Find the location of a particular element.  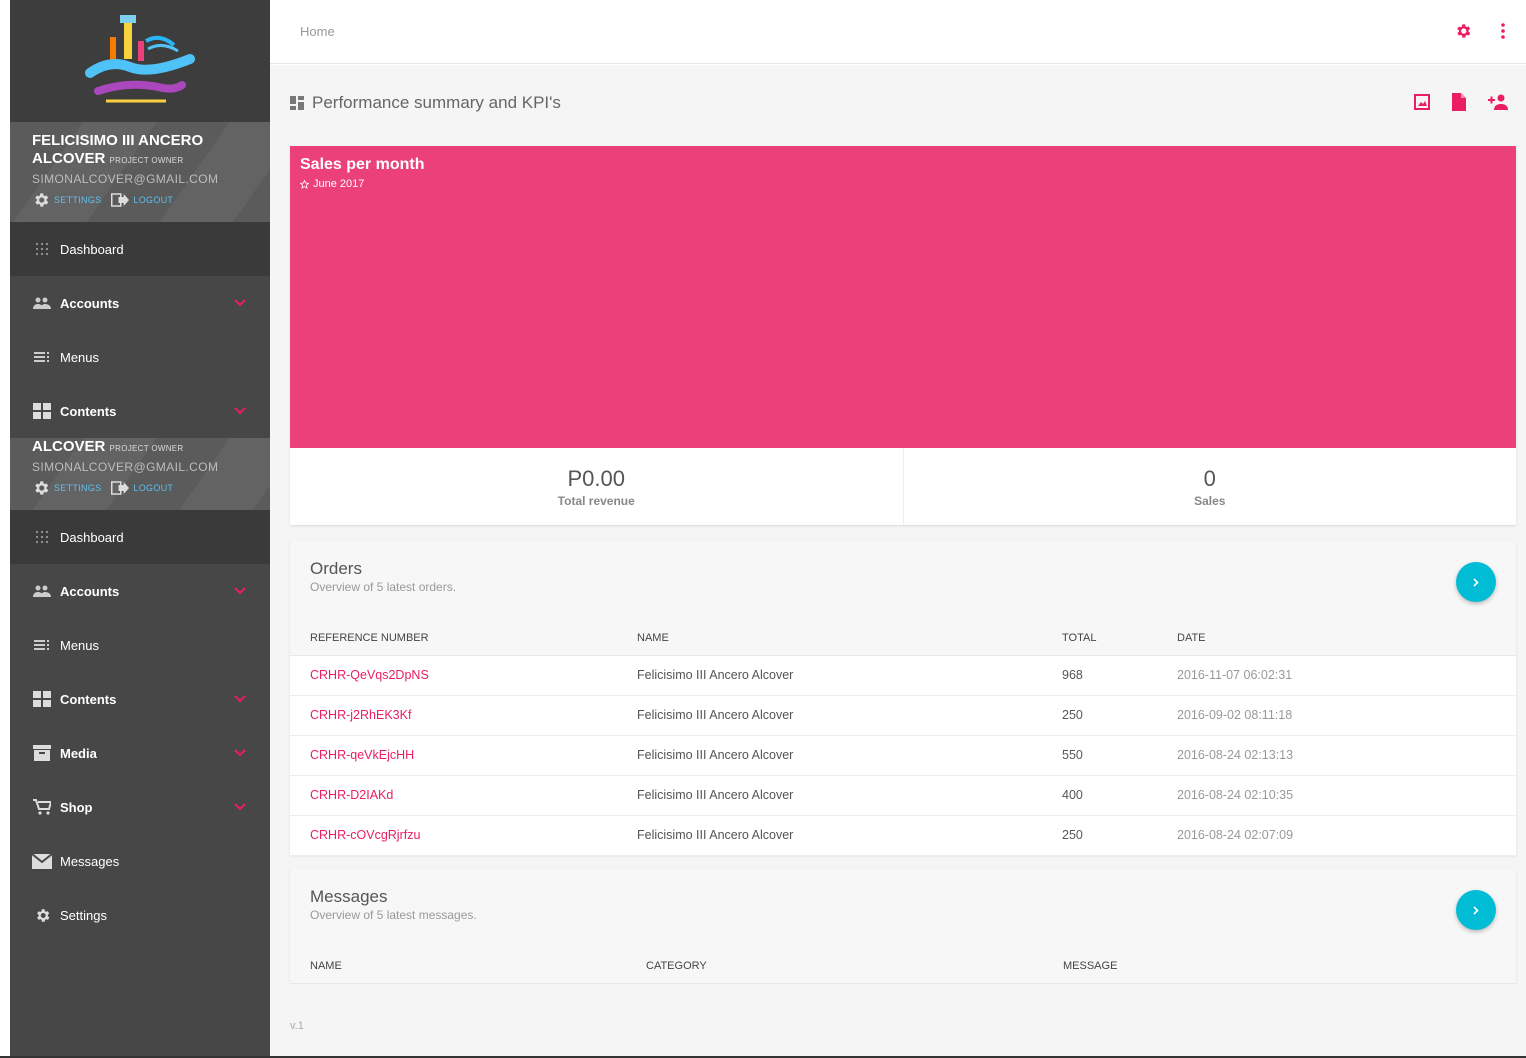

messages-subtitle: Overview of 5 latest messages. is located at coordinates (393, 915).